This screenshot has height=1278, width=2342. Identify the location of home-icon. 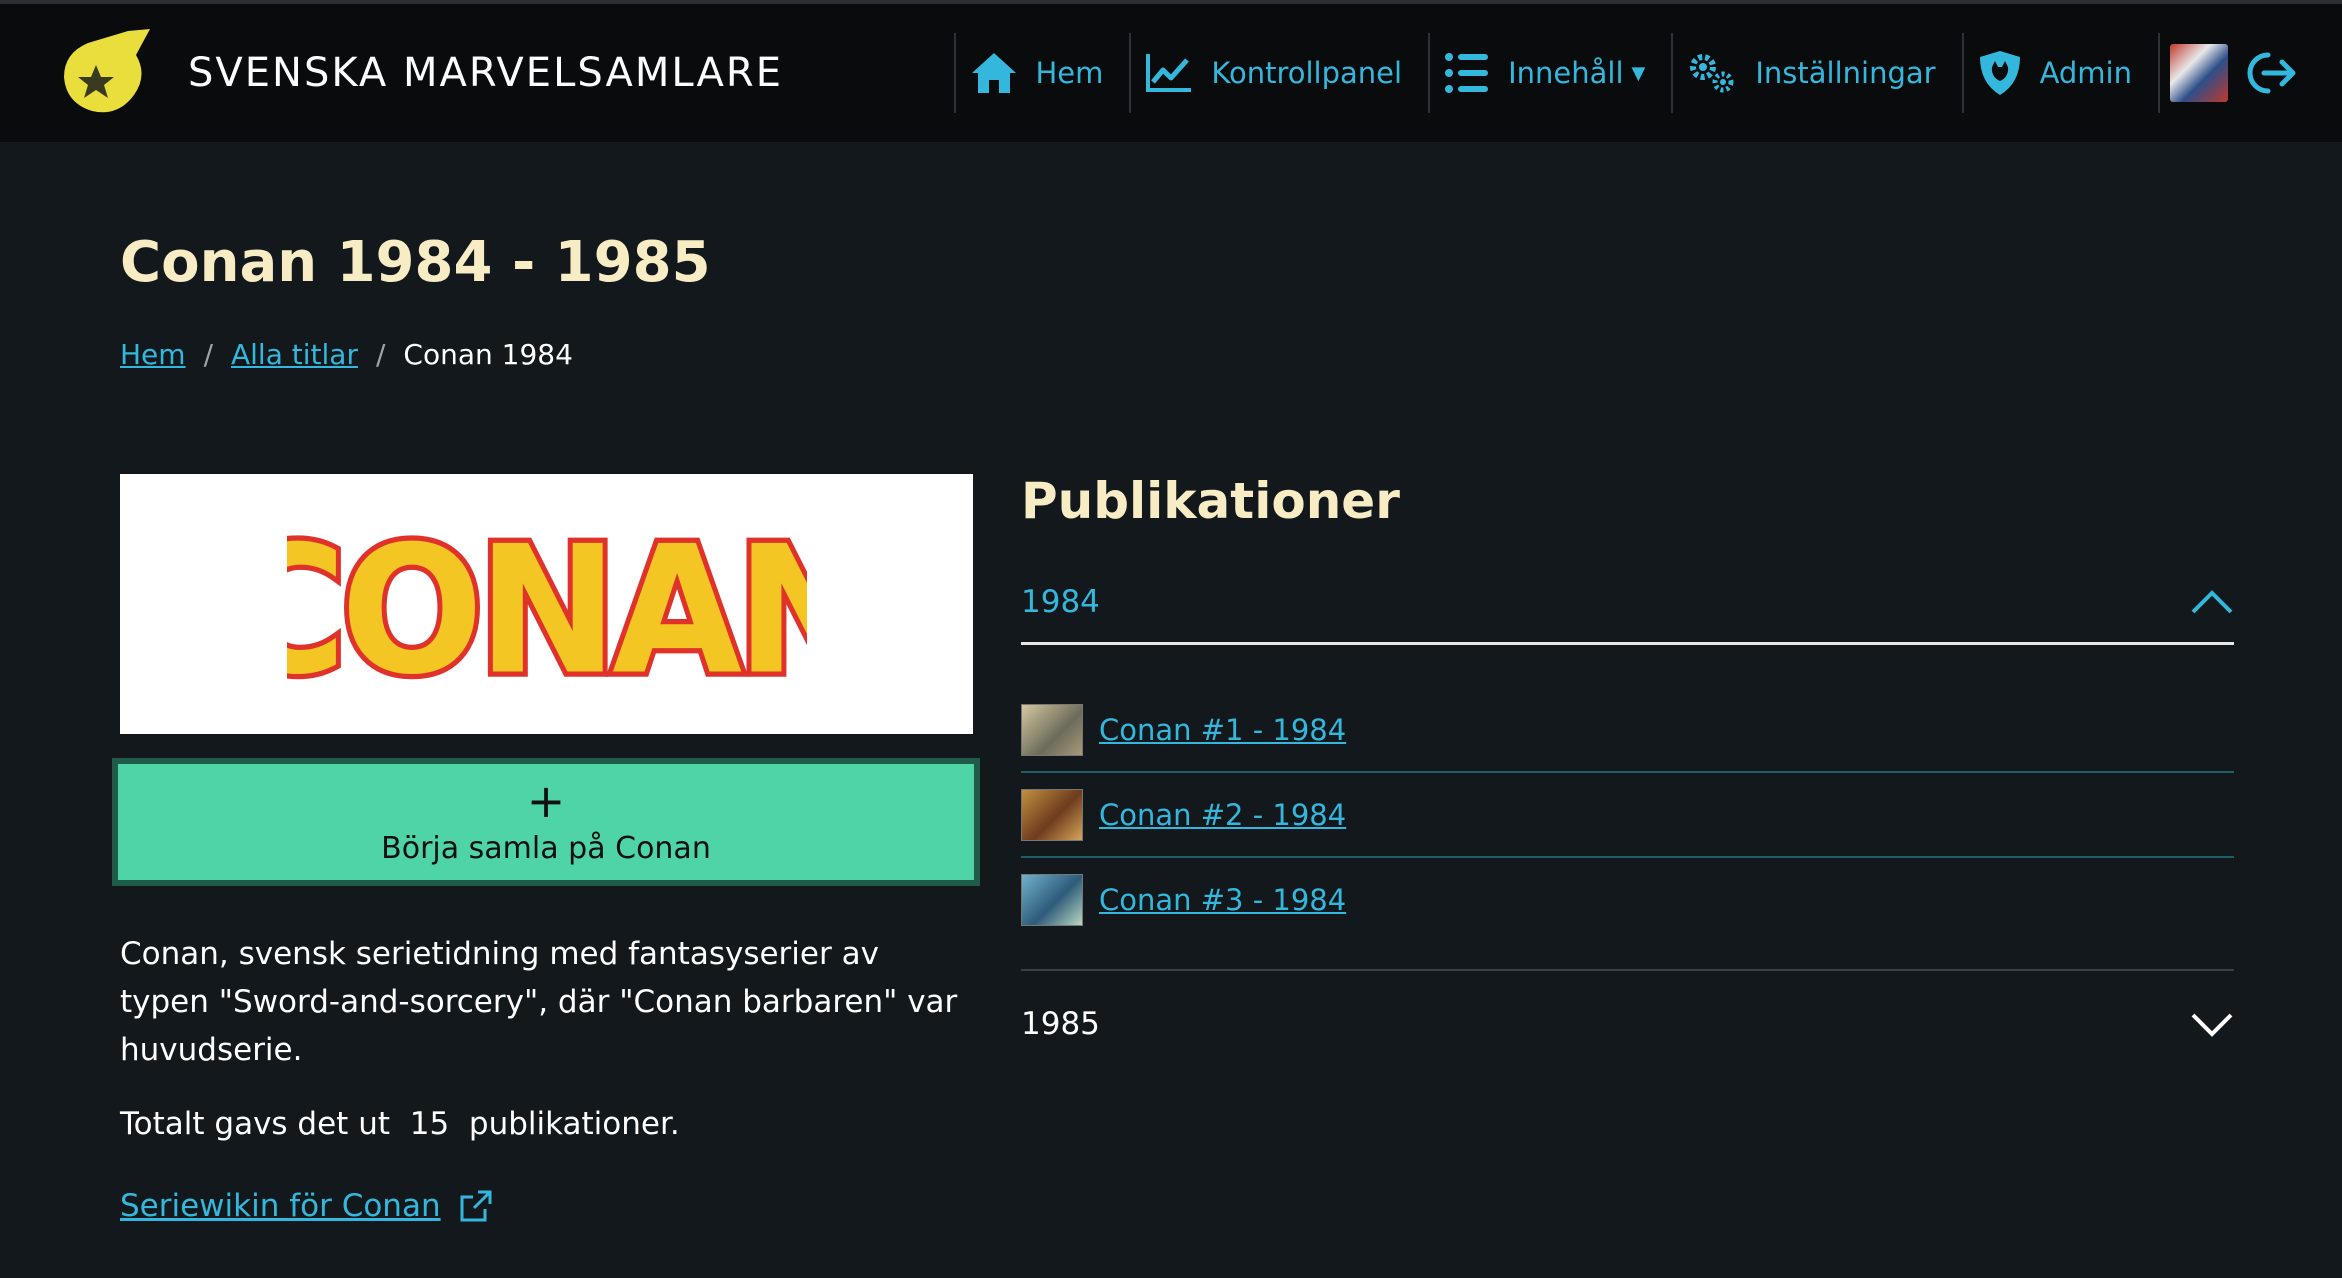
(993, 73).